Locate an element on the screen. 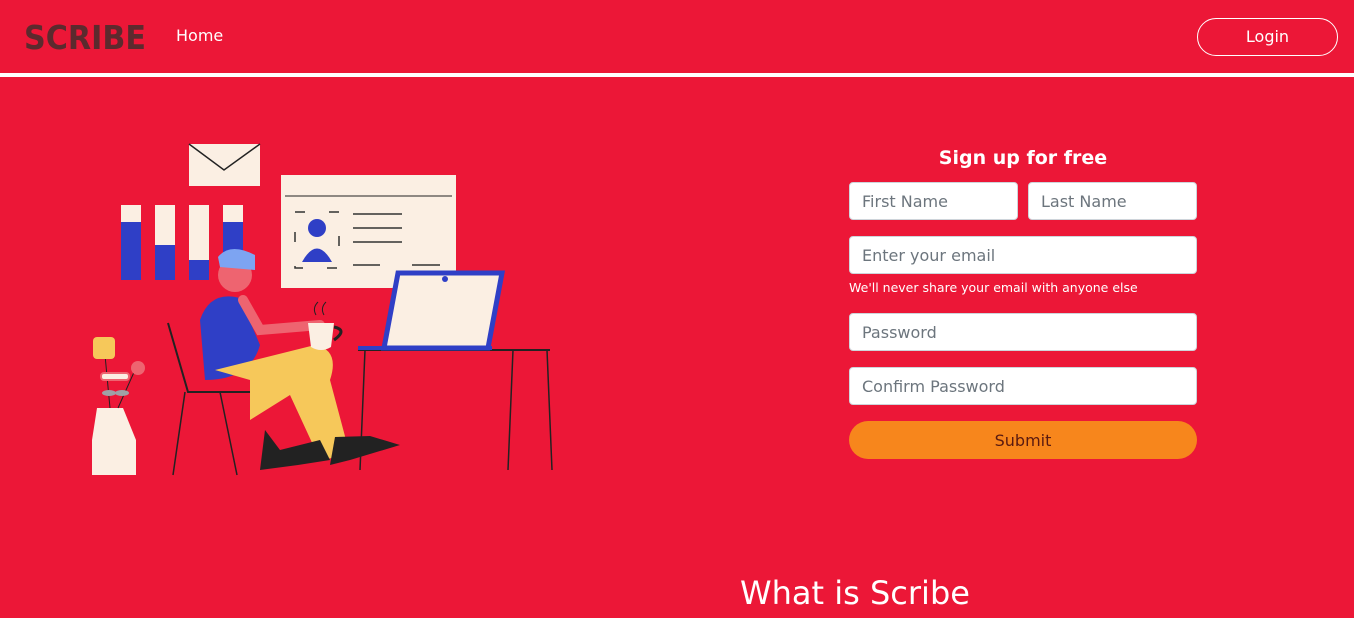  signup-title: Sign up for free is located at coordinates (1023, 158).